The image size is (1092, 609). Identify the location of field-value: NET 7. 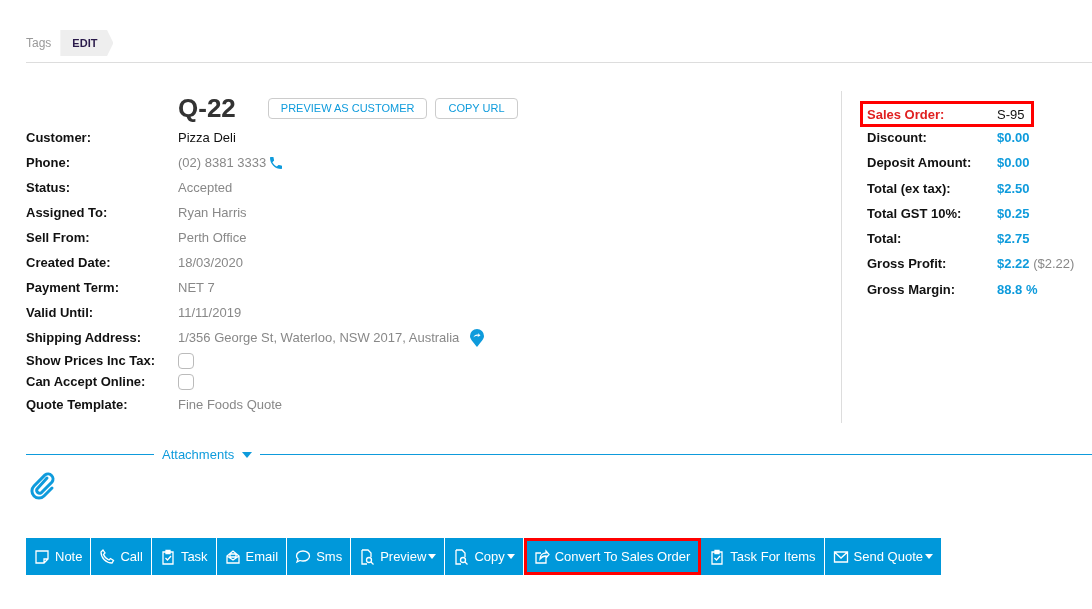
(196, 287).